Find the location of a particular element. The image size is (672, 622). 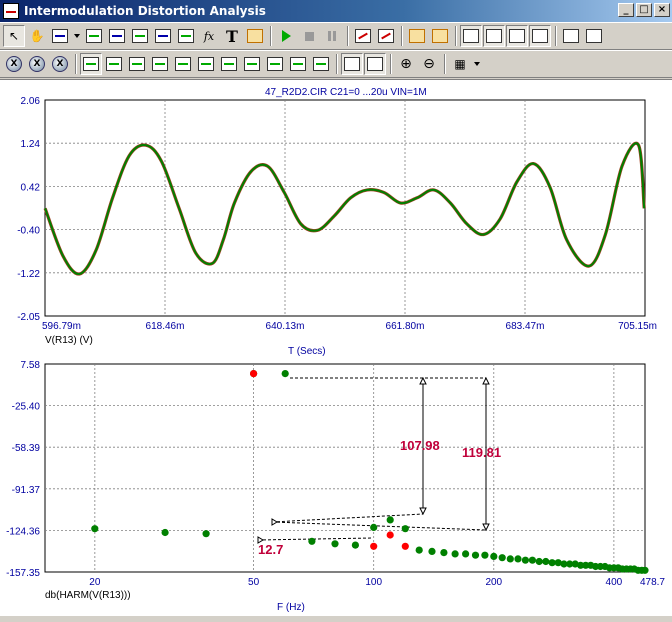

hand-icon: ✋ is located at coordinates (37, 36).